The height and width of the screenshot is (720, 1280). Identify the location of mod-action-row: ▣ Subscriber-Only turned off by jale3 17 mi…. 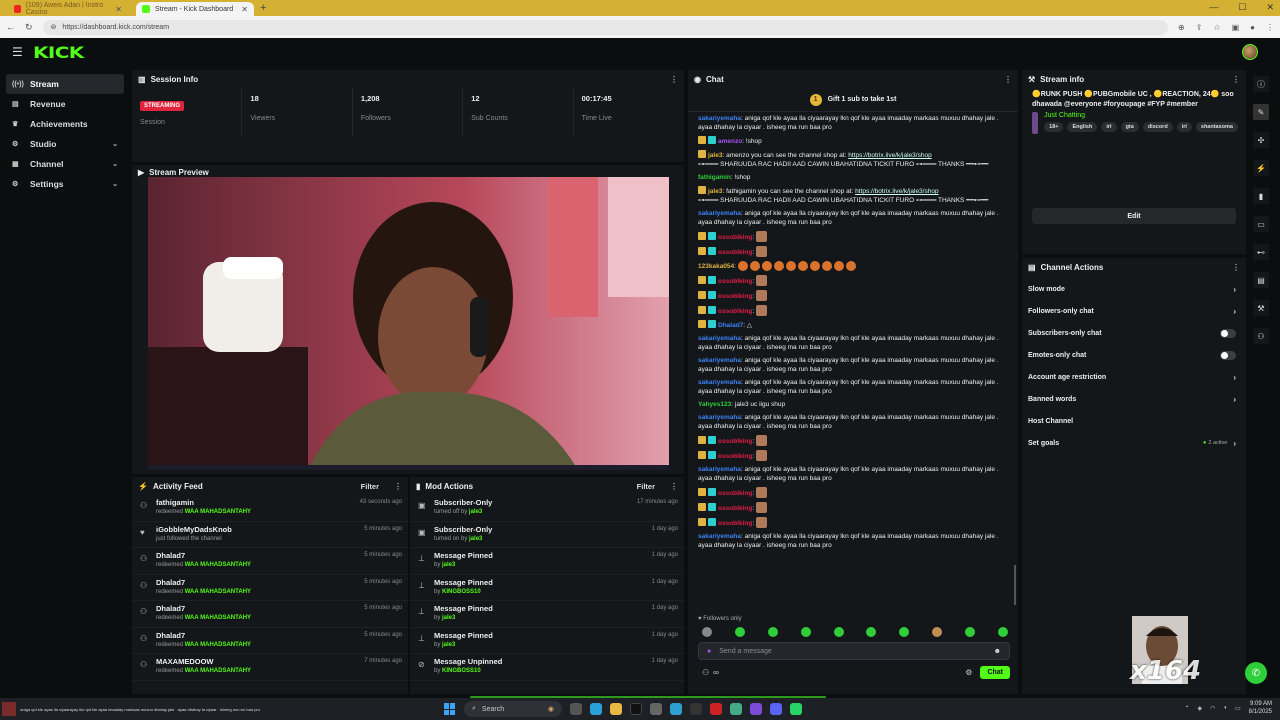
(547, 508).